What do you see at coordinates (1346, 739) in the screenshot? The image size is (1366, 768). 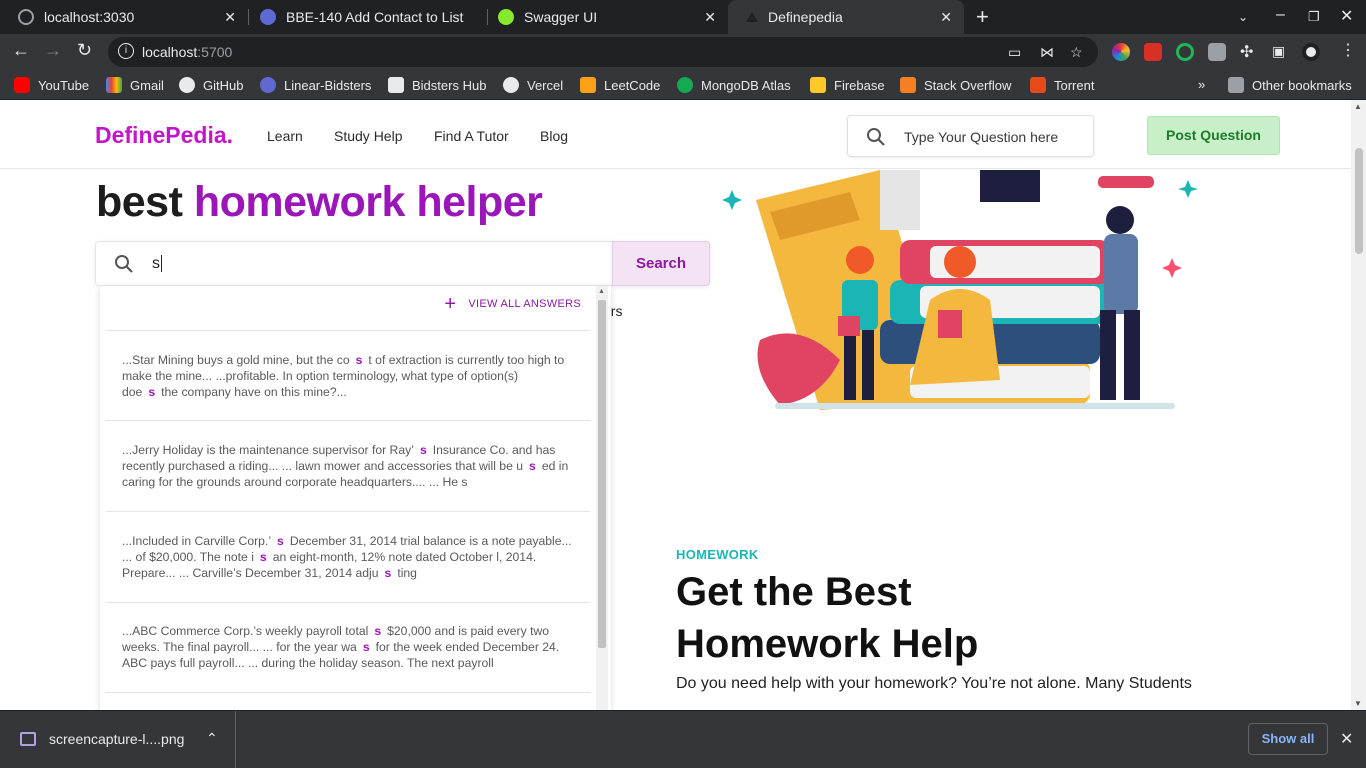 I see `close-downloads-icon: ✕` at bounding box center [1346, 739].